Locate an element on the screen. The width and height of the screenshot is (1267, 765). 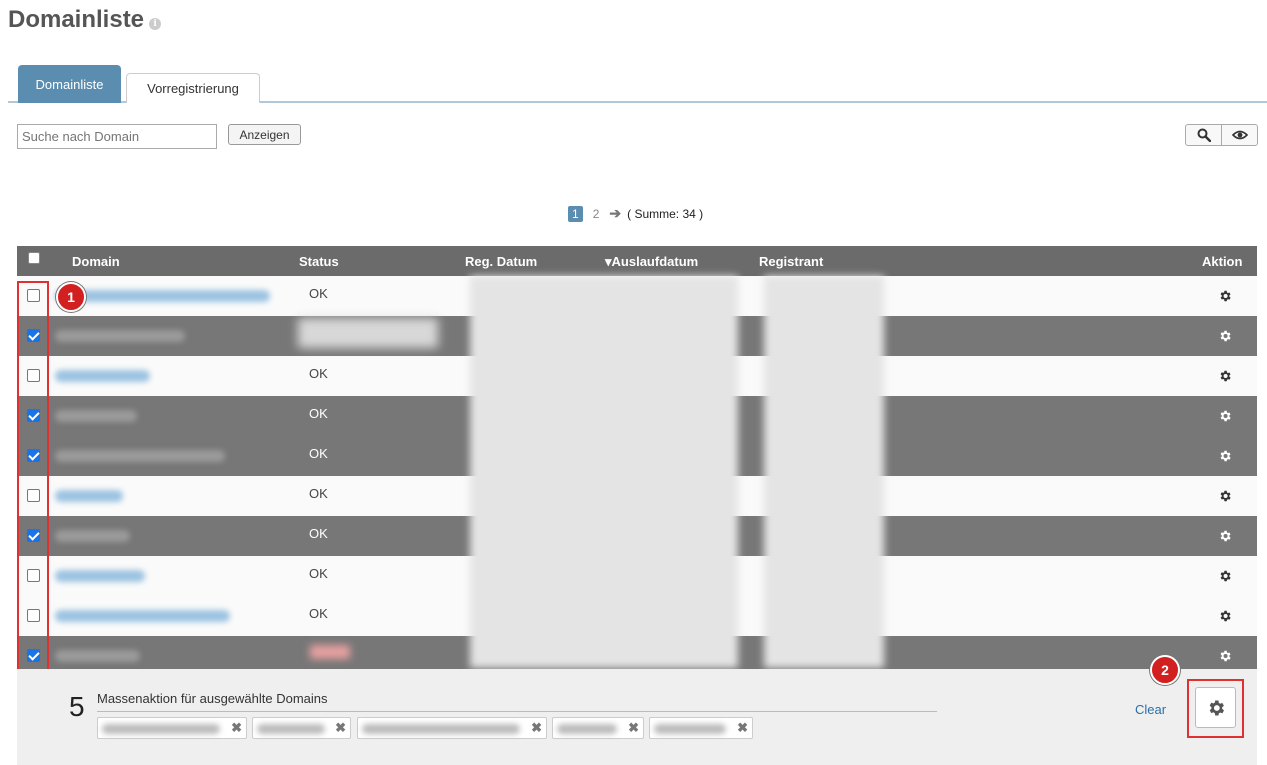
eye-icon is located at coordinates (1239, 135).